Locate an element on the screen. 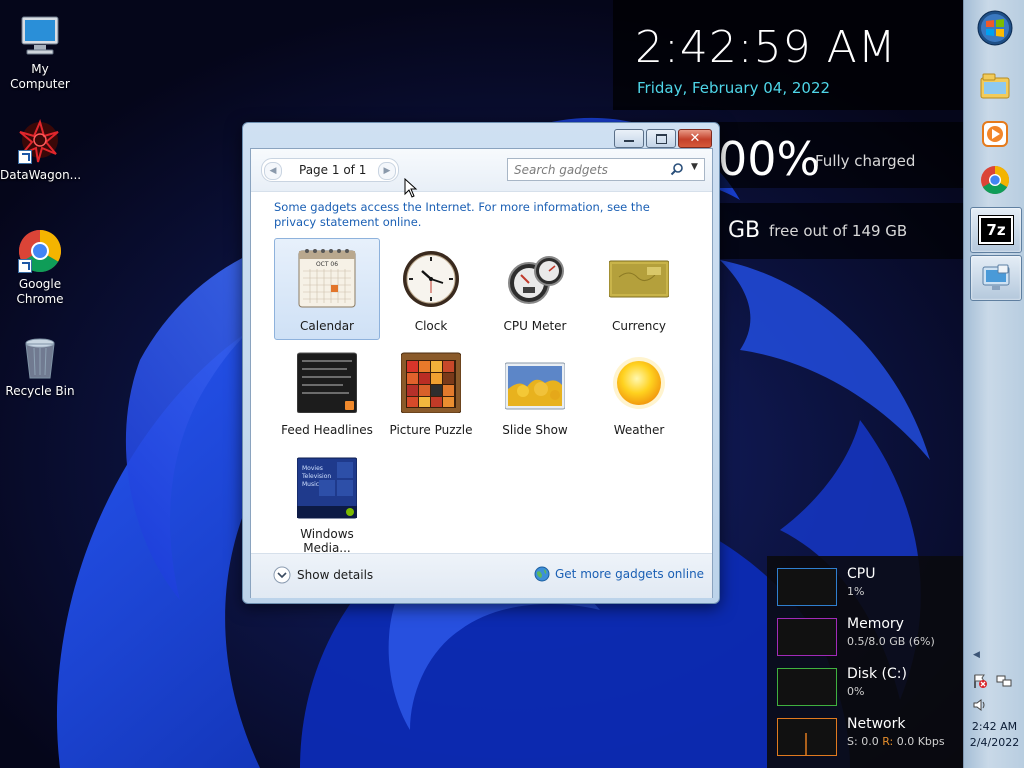  resource-row-memory: Memory 0.5/8.0 GB (6%) is located at coordinates (870, 639).